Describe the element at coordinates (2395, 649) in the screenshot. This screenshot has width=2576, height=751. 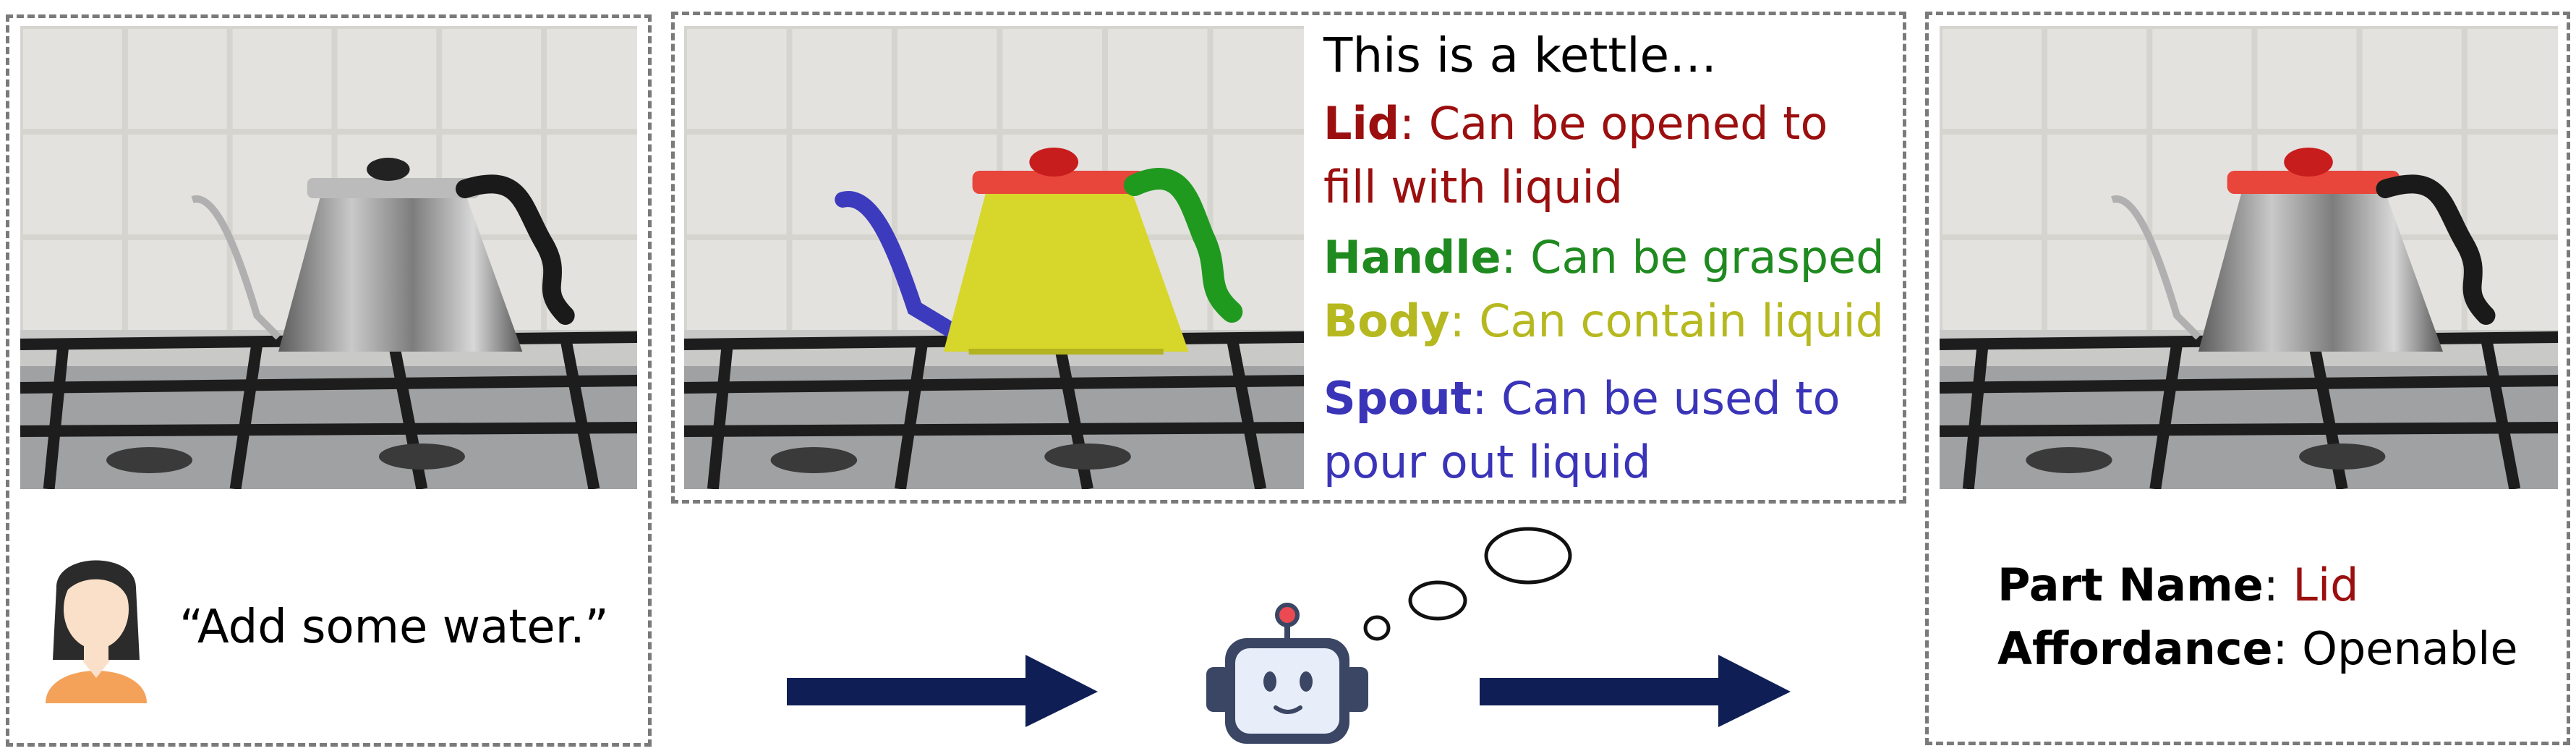
I see `affordance-value: : Openable` at that location.